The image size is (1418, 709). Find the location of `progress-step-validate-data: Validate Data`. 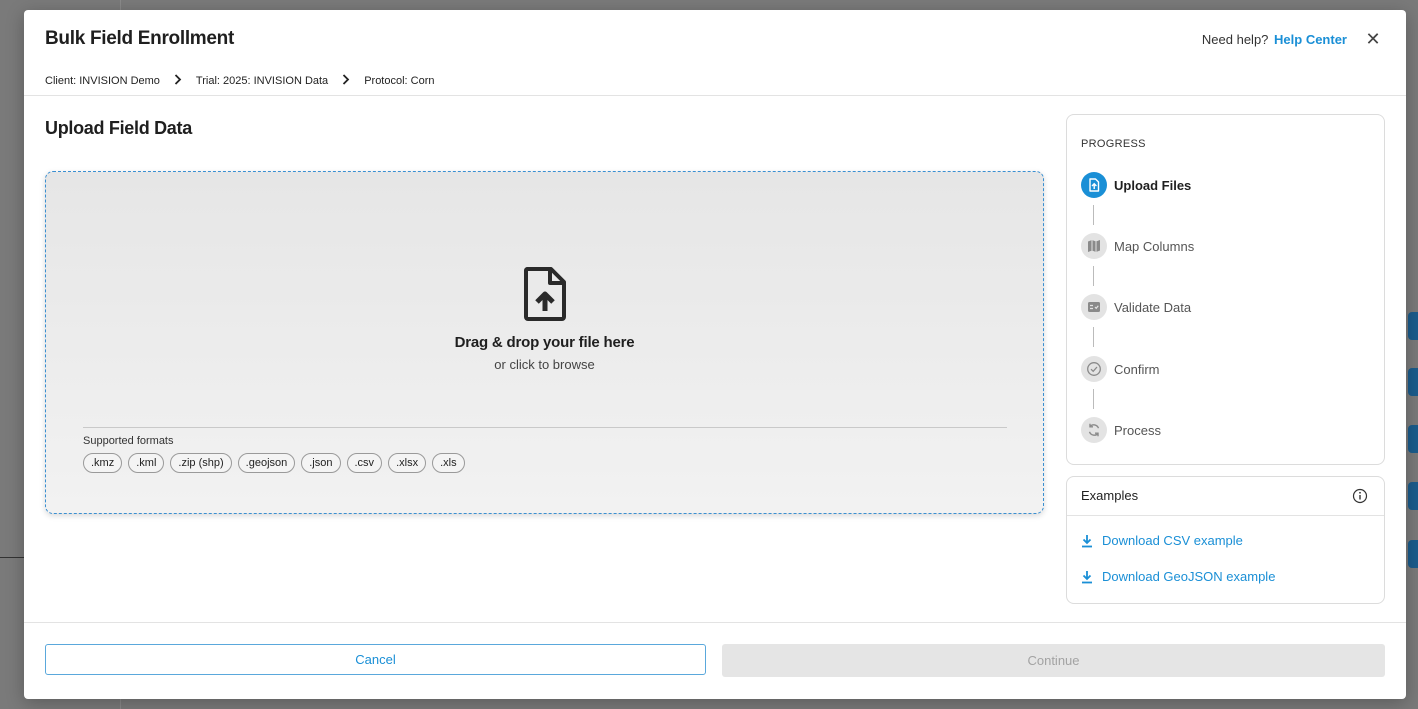

progress-step-validate-data: Validate Data is located at coordinates (1136, 307).